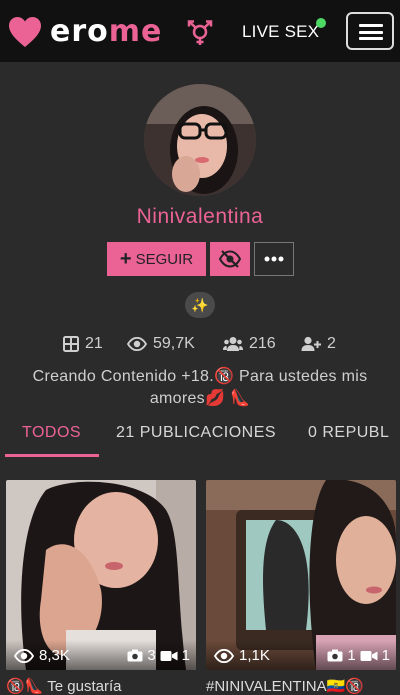 This screenshot has width=400, height=695. Describe the element at coordinates (200, 305) in the screenshot. I see `sparkle-badge: ✨` at that location.